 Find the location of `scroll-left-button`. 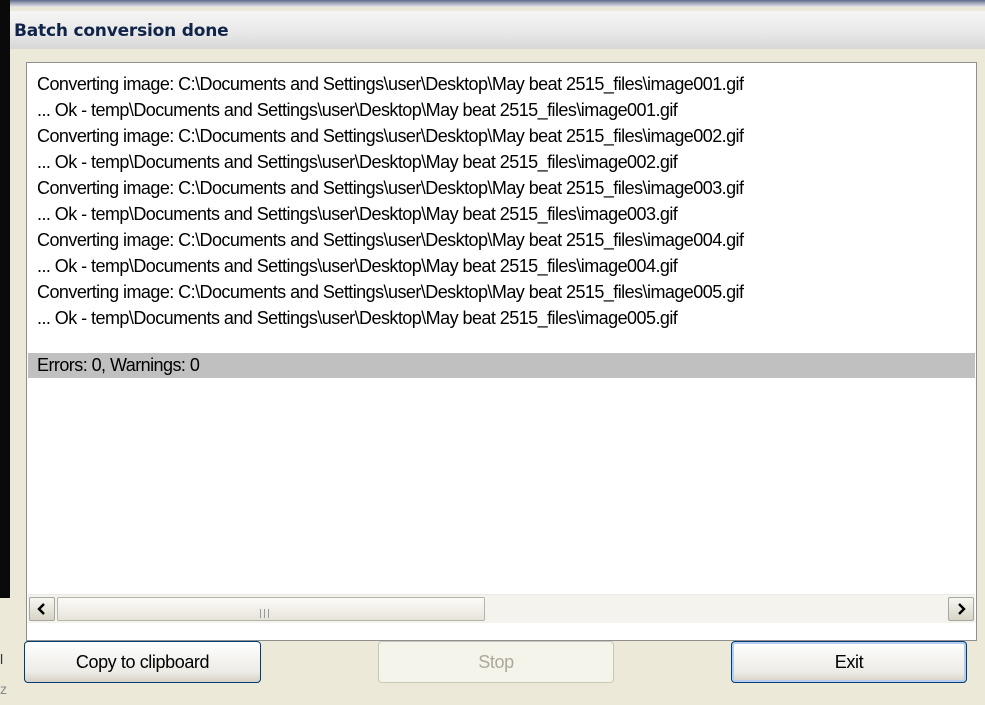

scroll-left-button is located at coordinates (42, 609).